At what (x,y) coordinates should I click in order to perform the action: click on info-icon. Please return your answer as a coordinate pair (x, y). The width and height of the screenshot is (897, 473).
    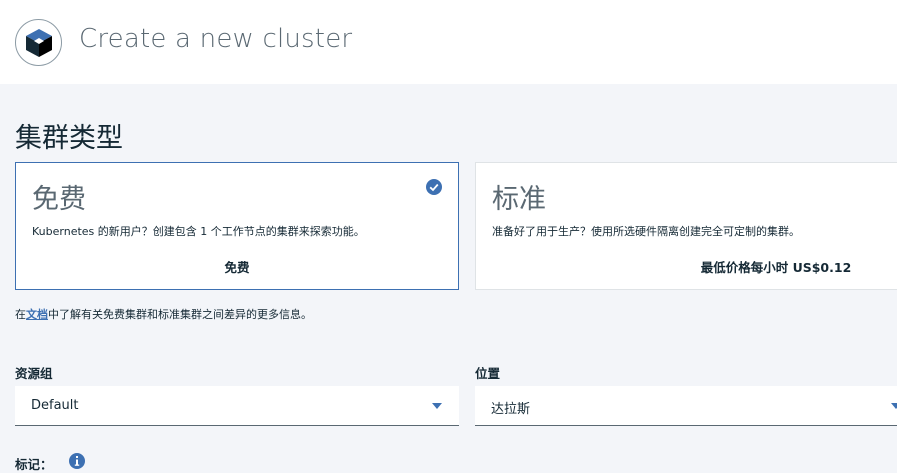
    Looking at the image, I should click on (77, 461).